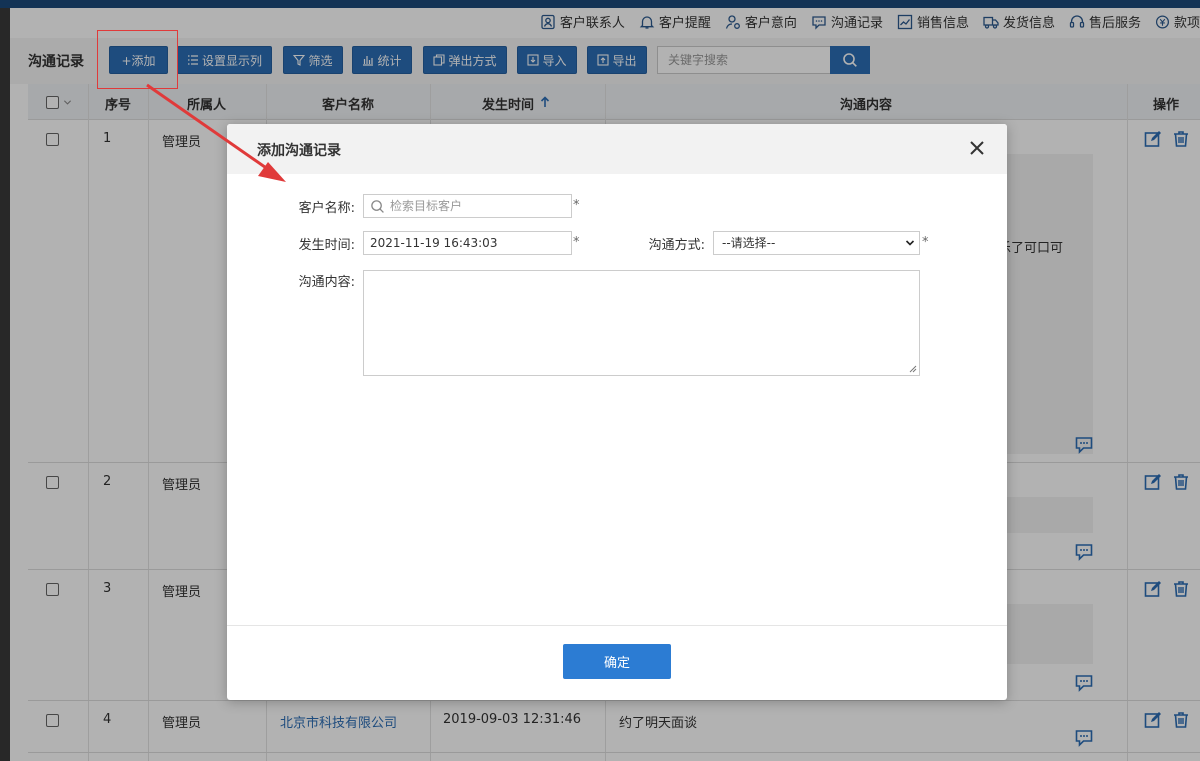 Image resolution: width=1200 pixels, height=761 pixels. What do you see at coordinates (641, 323) in the screenshot?
I see `content-textarea` at bounding box center [641, 323].